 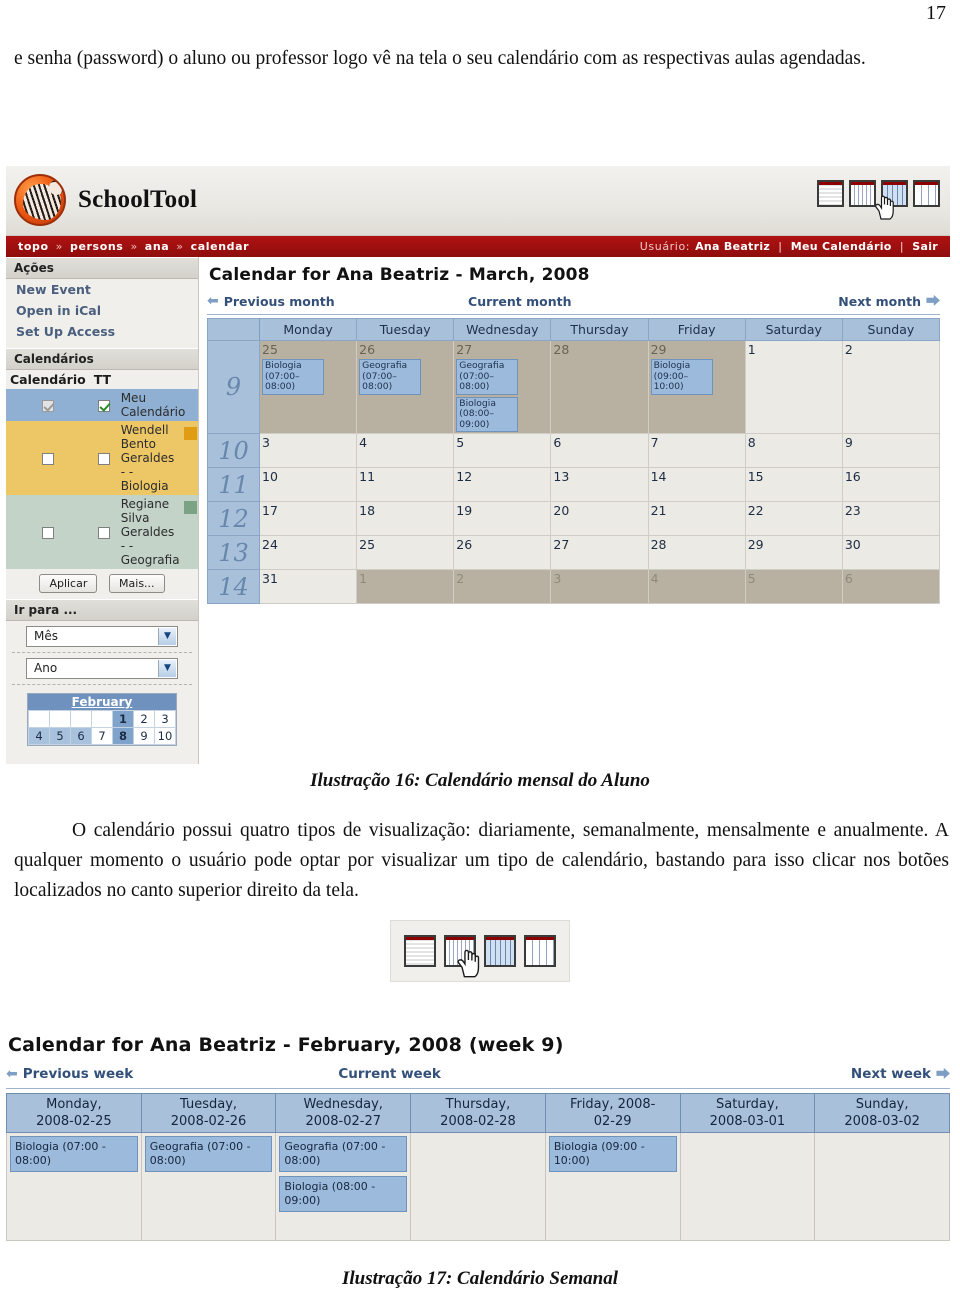 What do you see at coordinates (233, 450) in the screenshot?
I see `week-number-cell: 10` at bounding box center [233, 450].